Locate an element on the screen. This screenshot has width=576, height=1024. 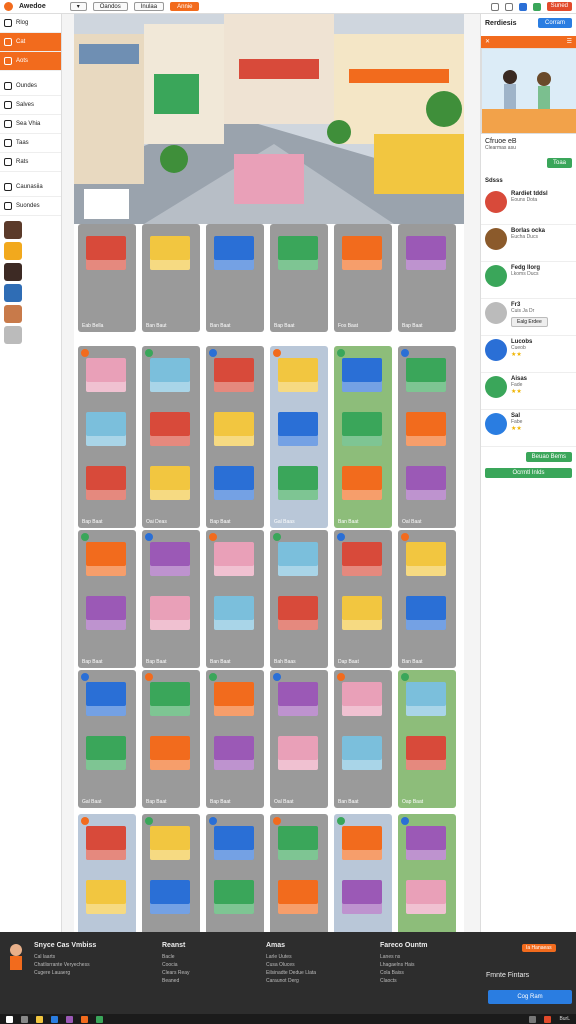
footer-link: Cusa Oluces is located at coordinates (291, 965).